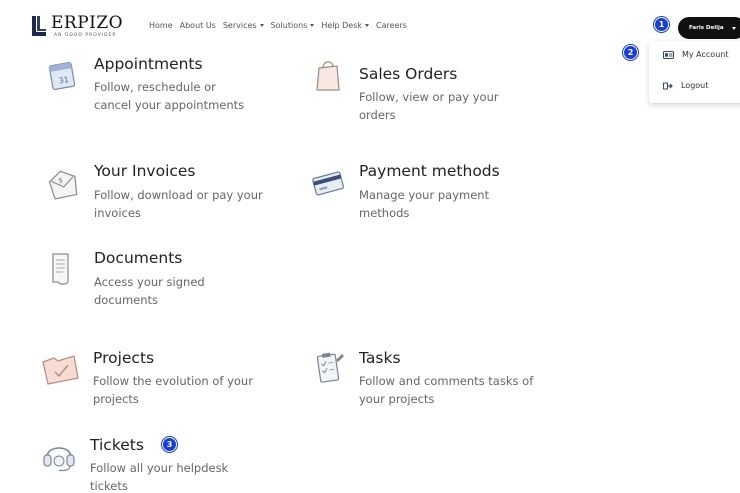  I want to click on nav-about-us: About Us, so click(198, 25).